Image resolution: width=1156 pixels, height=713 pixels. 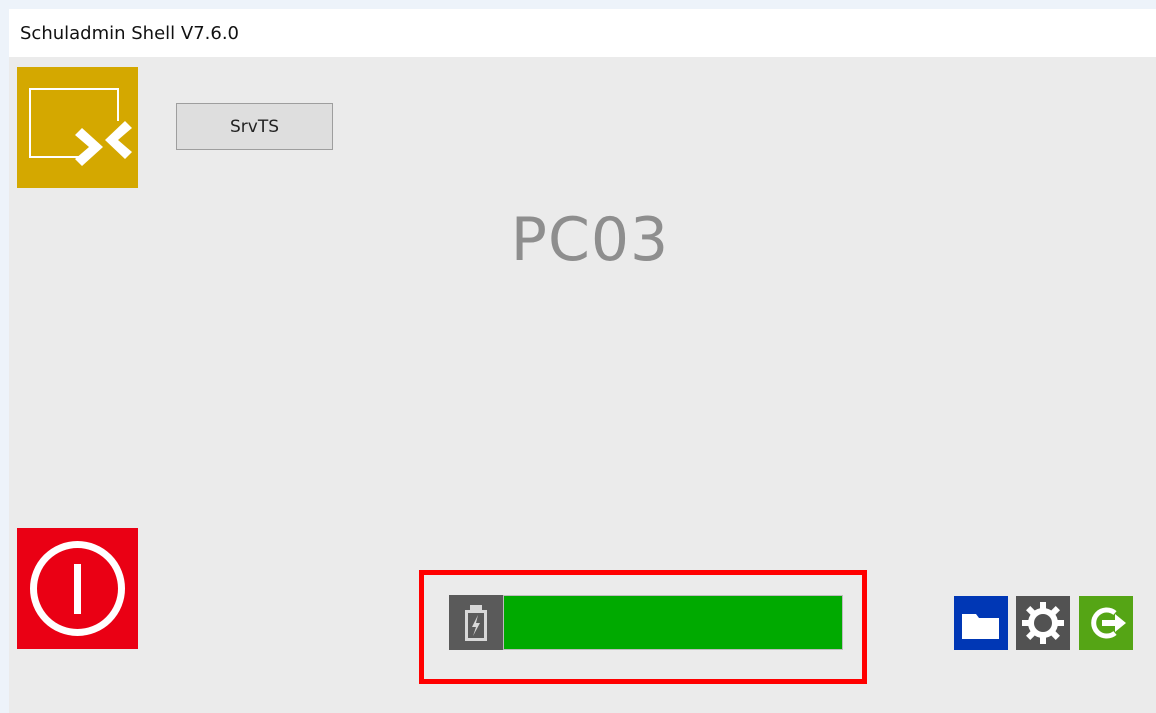 I want to click on battery-indicator, so click(x=476, y=622).